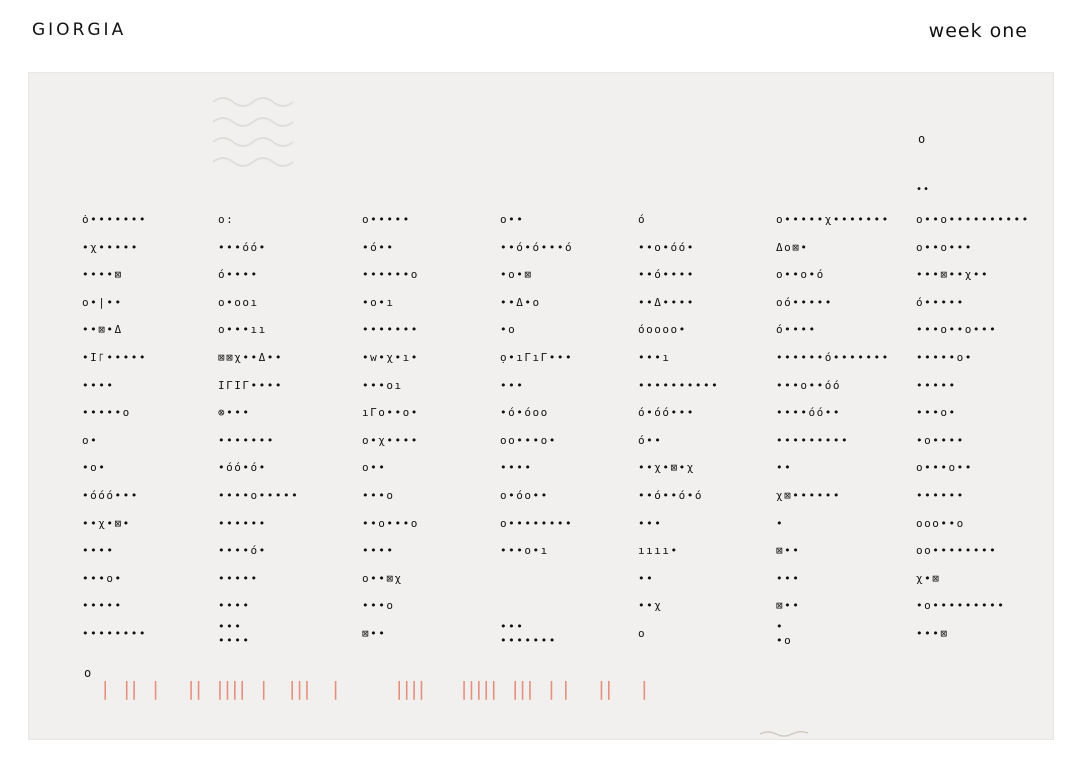  Describe the element at coordinates (508, 330) in the screenshot. I see `symbol-row: •o` at that location.